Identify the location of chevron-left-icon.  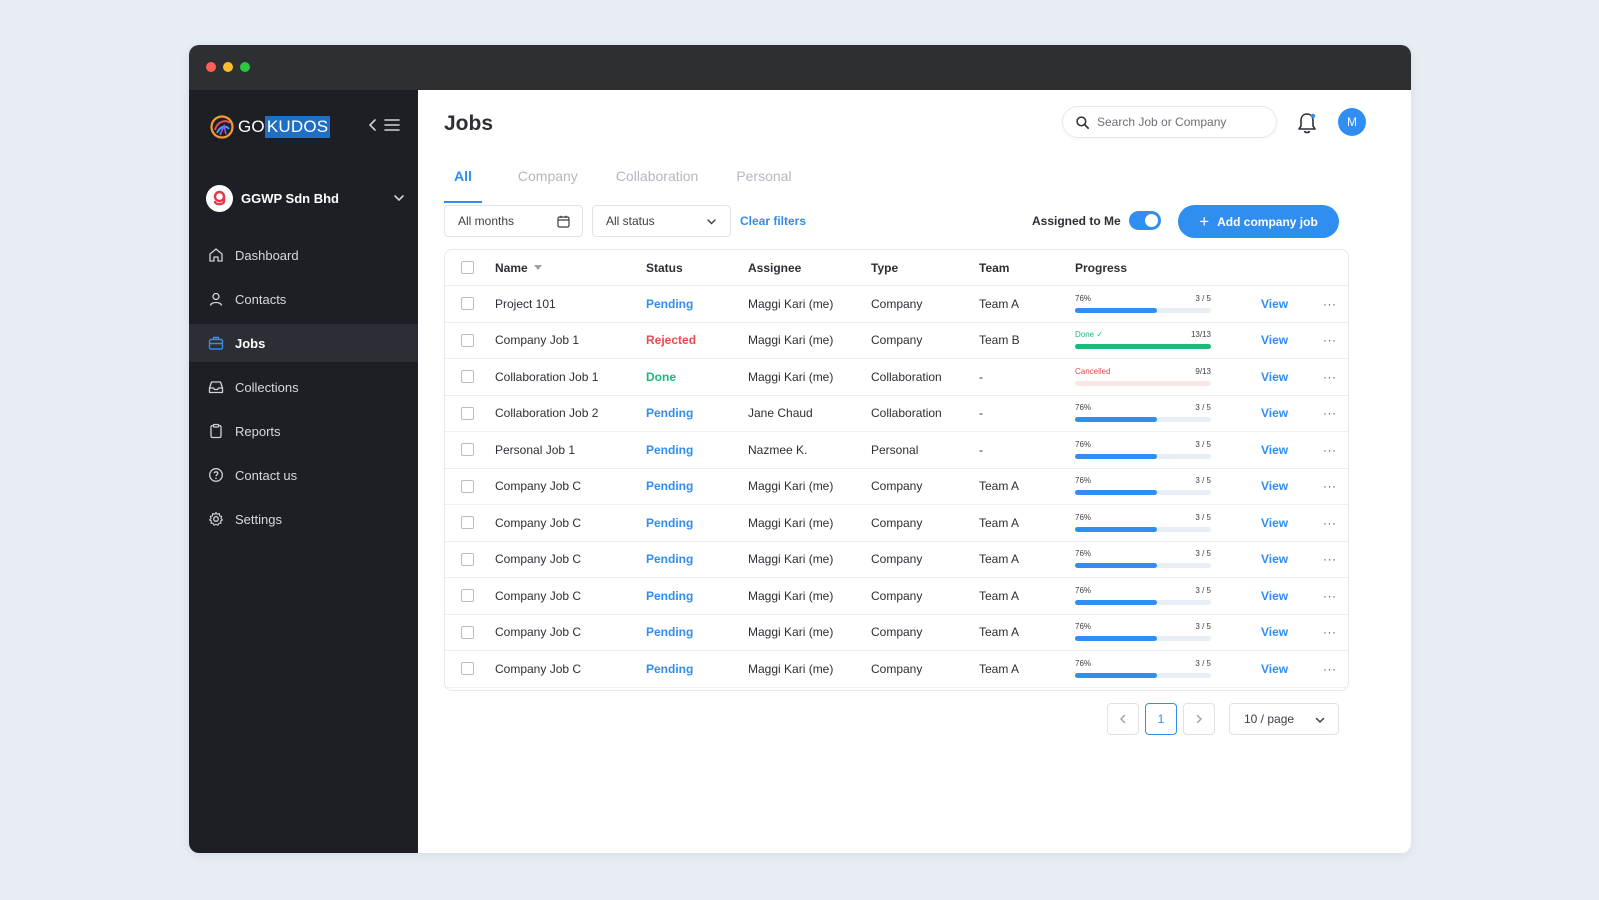
(373, 125).